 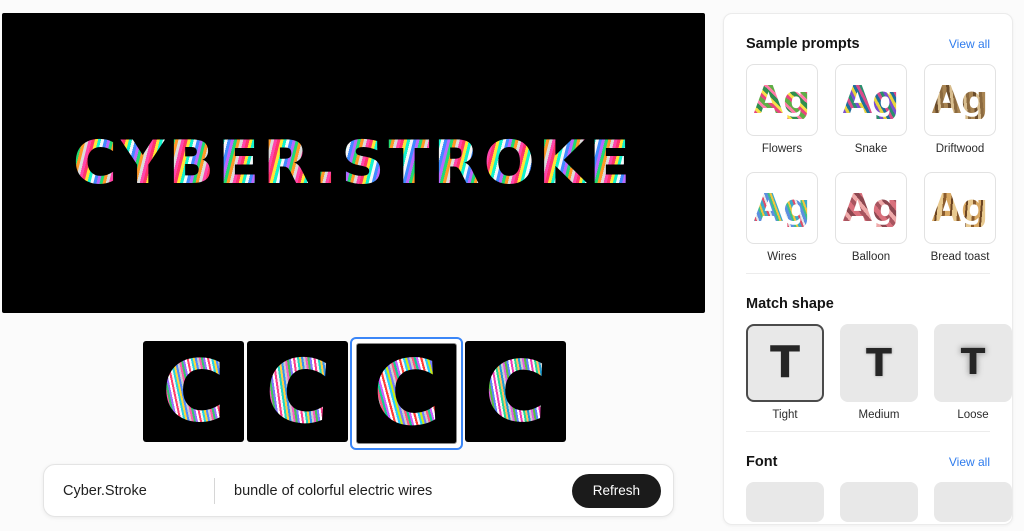 What do you see at coordinates (785, 415) in the screenshot?
I see `match-shape-label: Tight` at bounding box center [785, 415].